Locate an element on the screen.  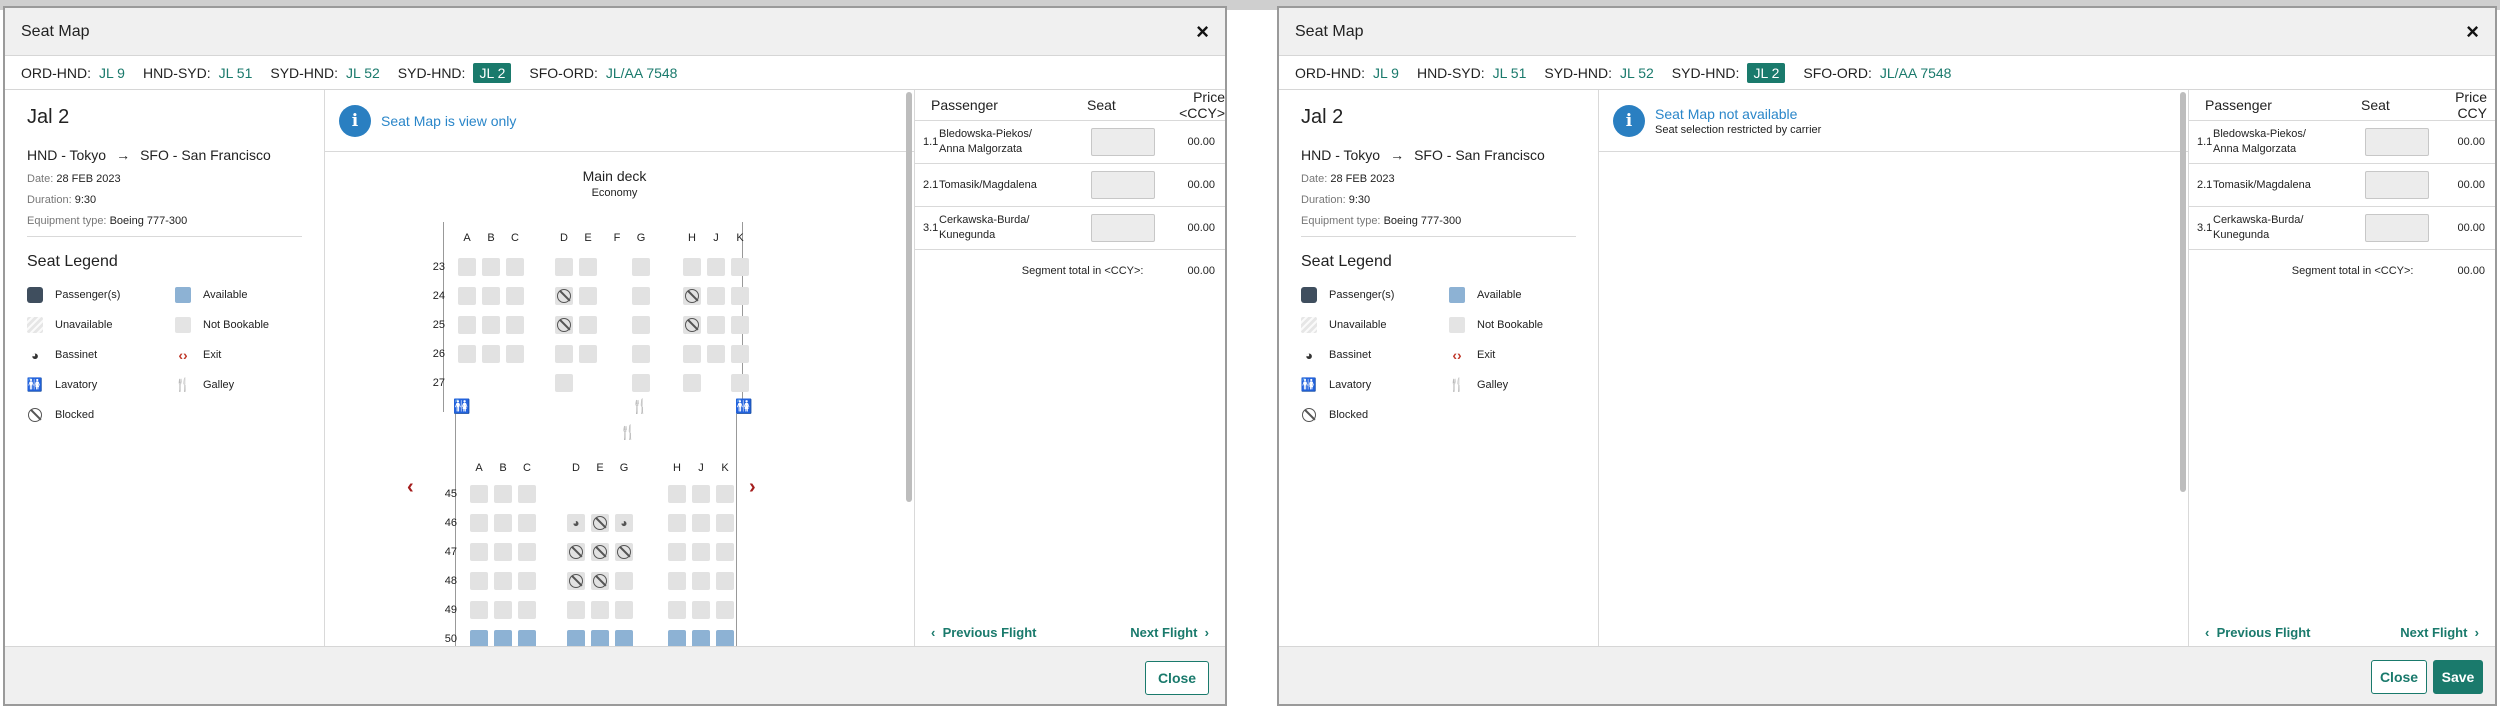
chevron-right-icon: › is located at coordinates (752, 487).